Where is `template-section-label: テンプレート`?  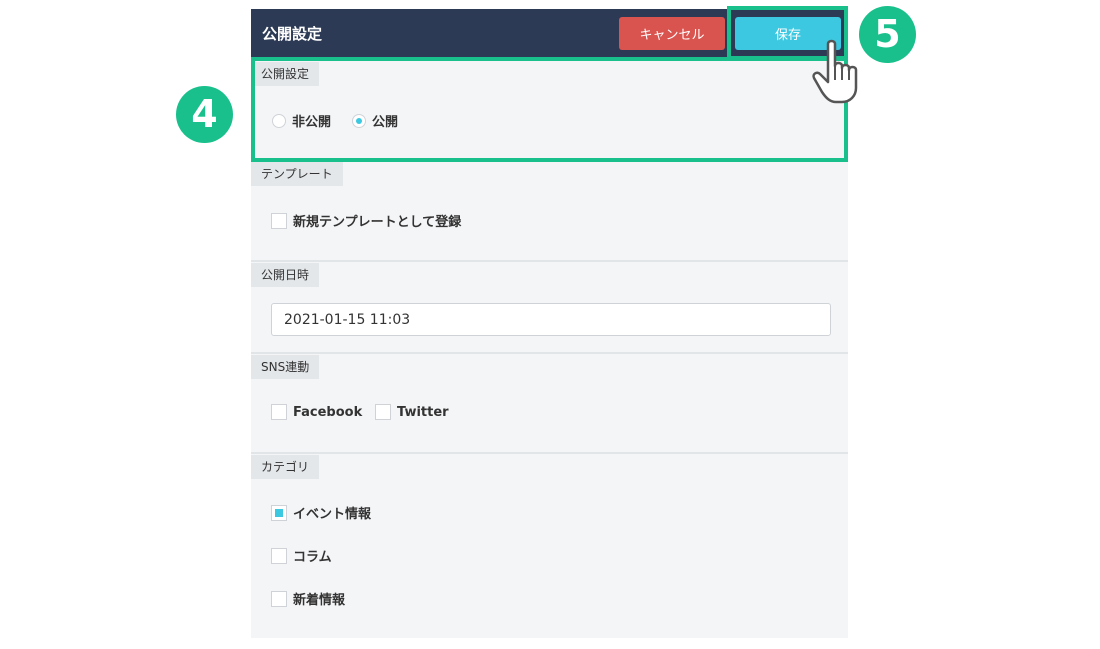 template-section-label: テンプレート is located at coordinates (297, 174).